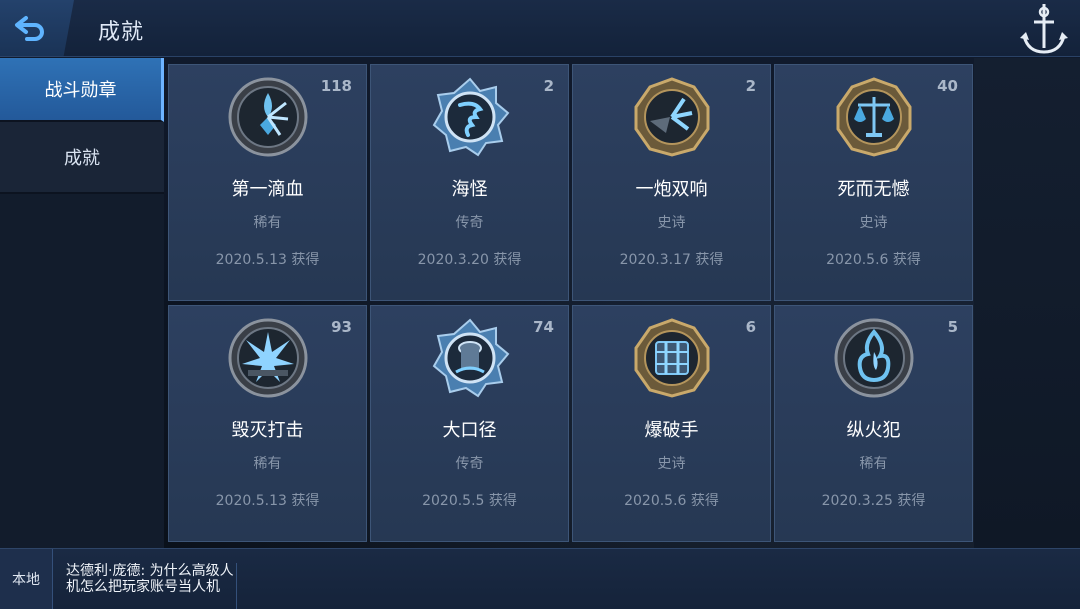 Image resolution: width=1080 pixels, height=609 pixels. I want to click on medal-name: 毁灭打击, so click(267, 430).